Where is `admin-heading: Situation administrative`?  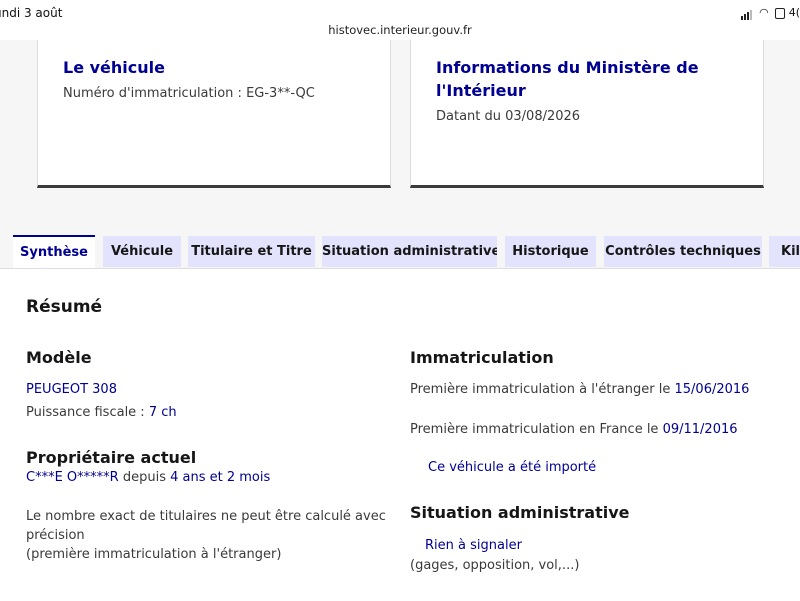 admin-heading: Situation administrative is located at coordinates (520, 512).